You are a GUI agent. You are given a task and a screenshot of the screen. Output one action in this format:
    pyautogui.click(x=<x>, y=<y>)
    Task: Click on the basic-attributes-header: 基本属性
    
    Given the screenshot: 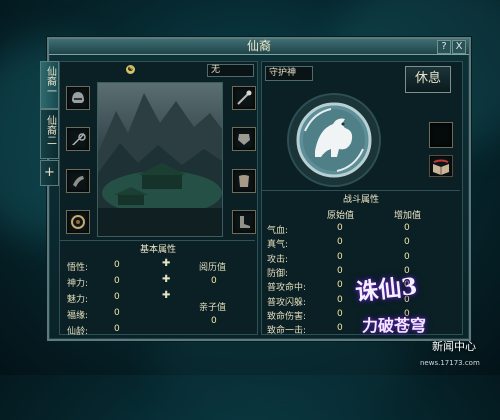 What is the action you would take?
    pyautogui.click(x=157, y=250)
    